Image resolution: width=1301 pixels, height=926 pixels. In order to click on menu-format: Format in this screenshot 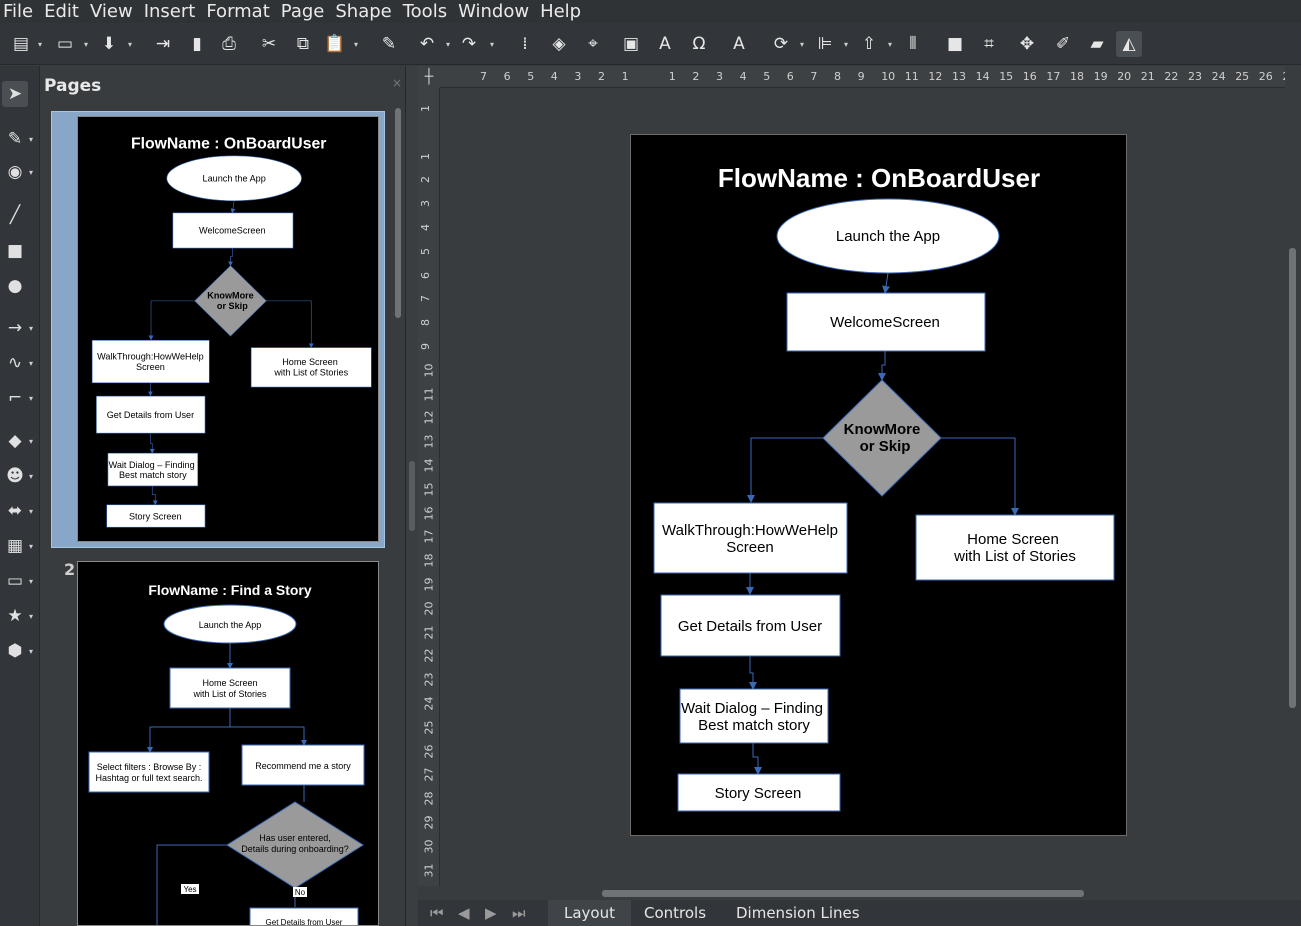, I will do `click(240, 11)`.